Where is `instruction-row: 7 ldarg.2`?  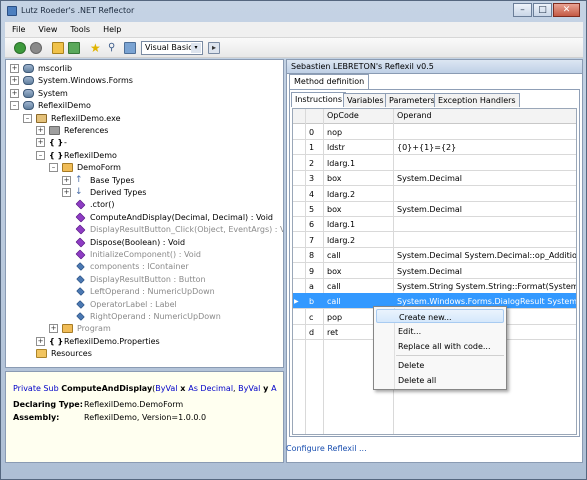
instruction-row: 7 ldarg.2 is located at coordinates (434, 240).